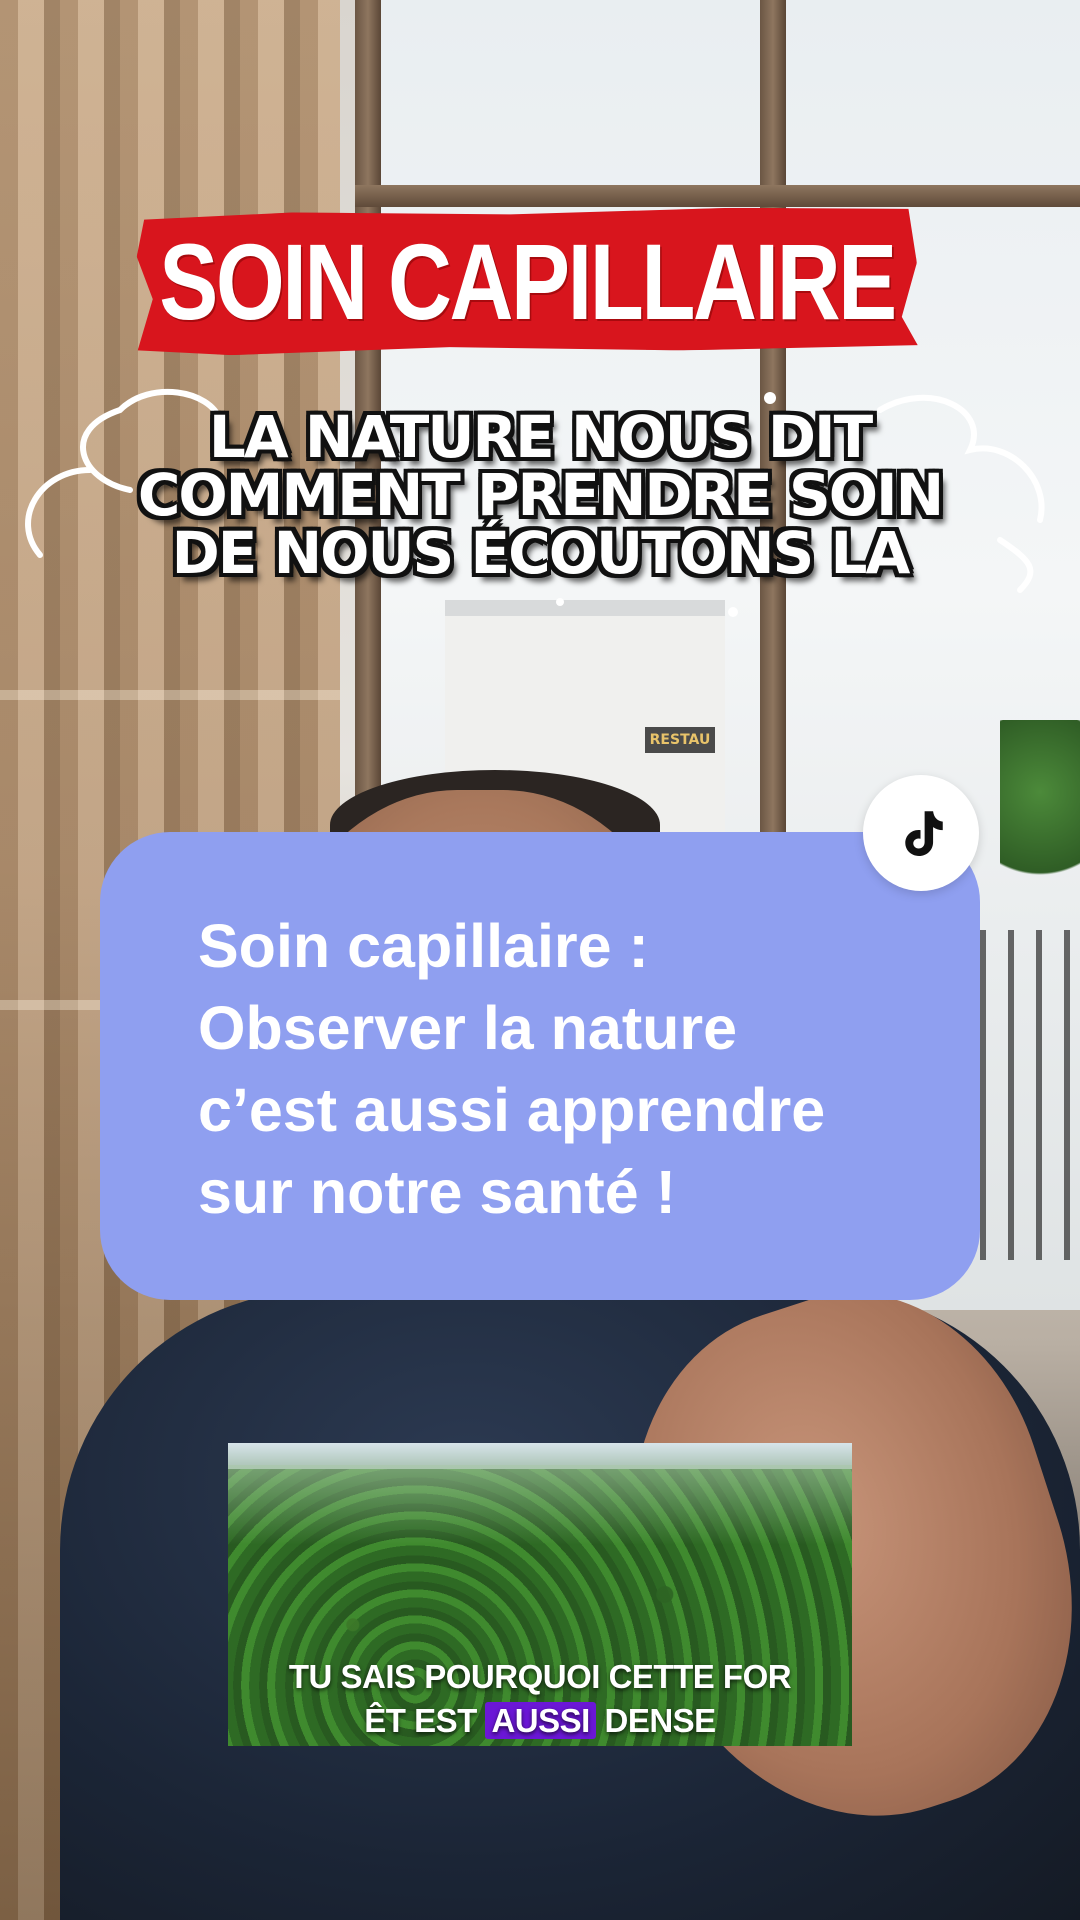 Image resolution: width=1080 pixels, height=1920 pixels. What do you see at coordinates (540, 437) in the screenshot?
I see `subtitle-line: LA NATURE NOUS DIT` at bounding box center [540, 437].